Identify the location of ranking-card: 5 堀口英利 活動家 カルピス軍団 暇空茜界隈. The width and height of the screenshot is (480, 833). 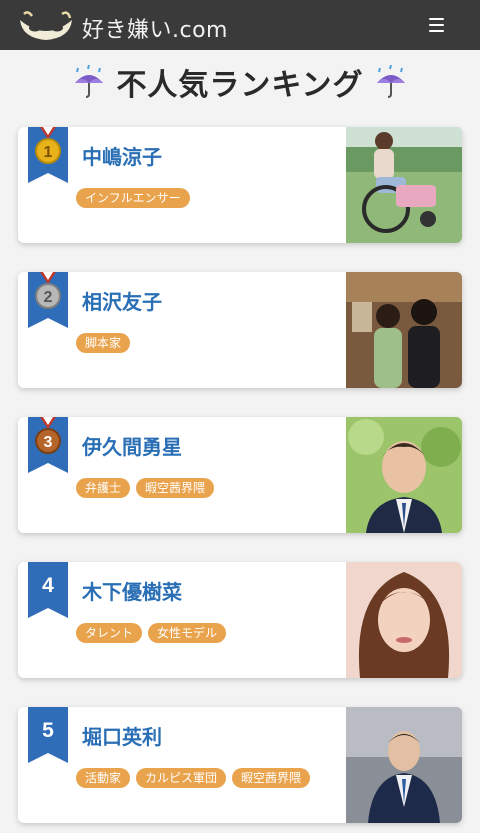
(240, 765).